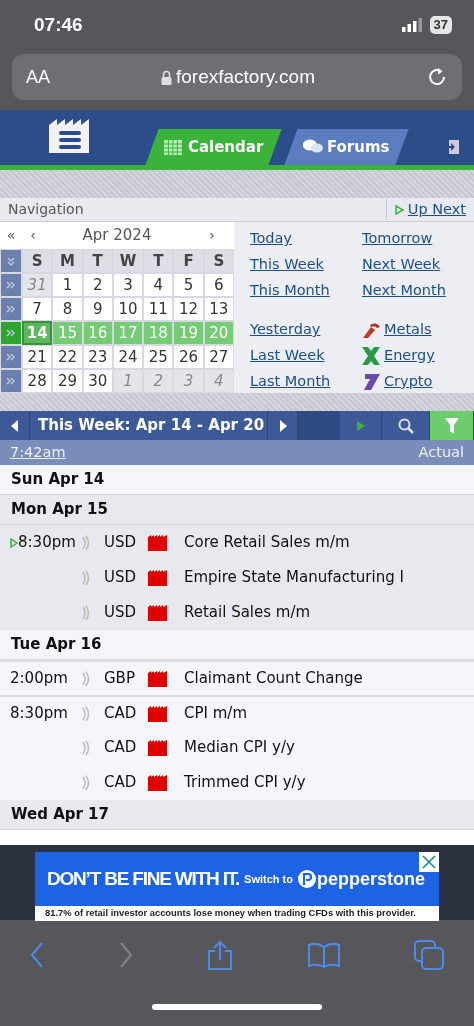 The width and height of the screenshot is (474, 1026). Describe the element at coordinates (67, 381) in the screenshot. I see `calendar-day: 29` at that location.